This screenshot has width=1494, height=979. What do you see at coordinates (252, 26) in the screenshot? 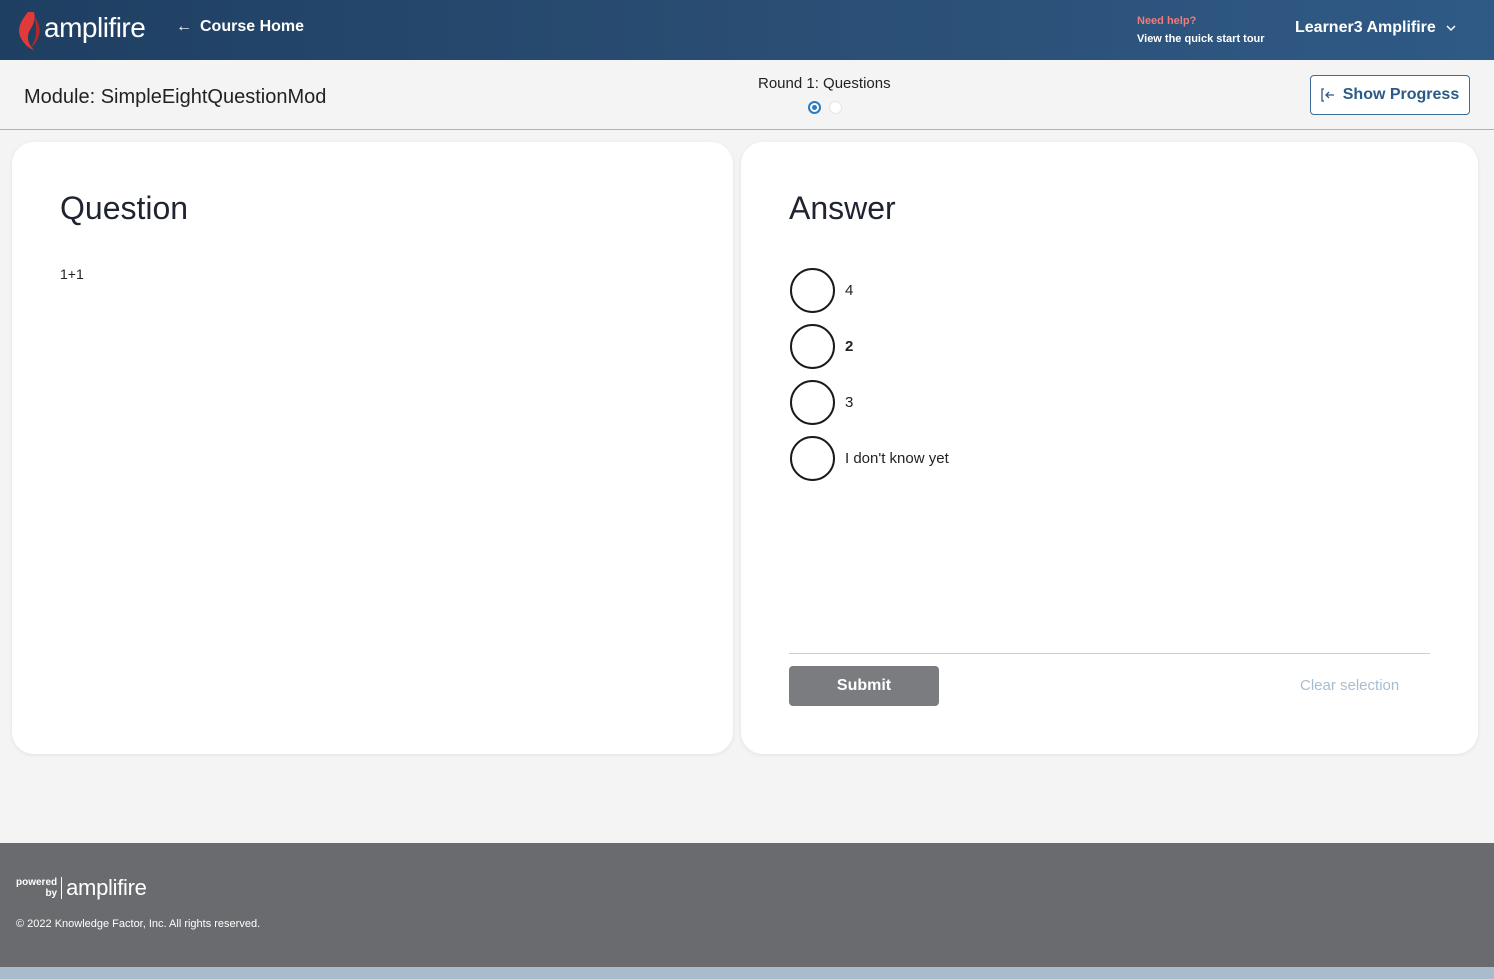
I see `course-home-label: Course Home` at bounding box center [252, 26].